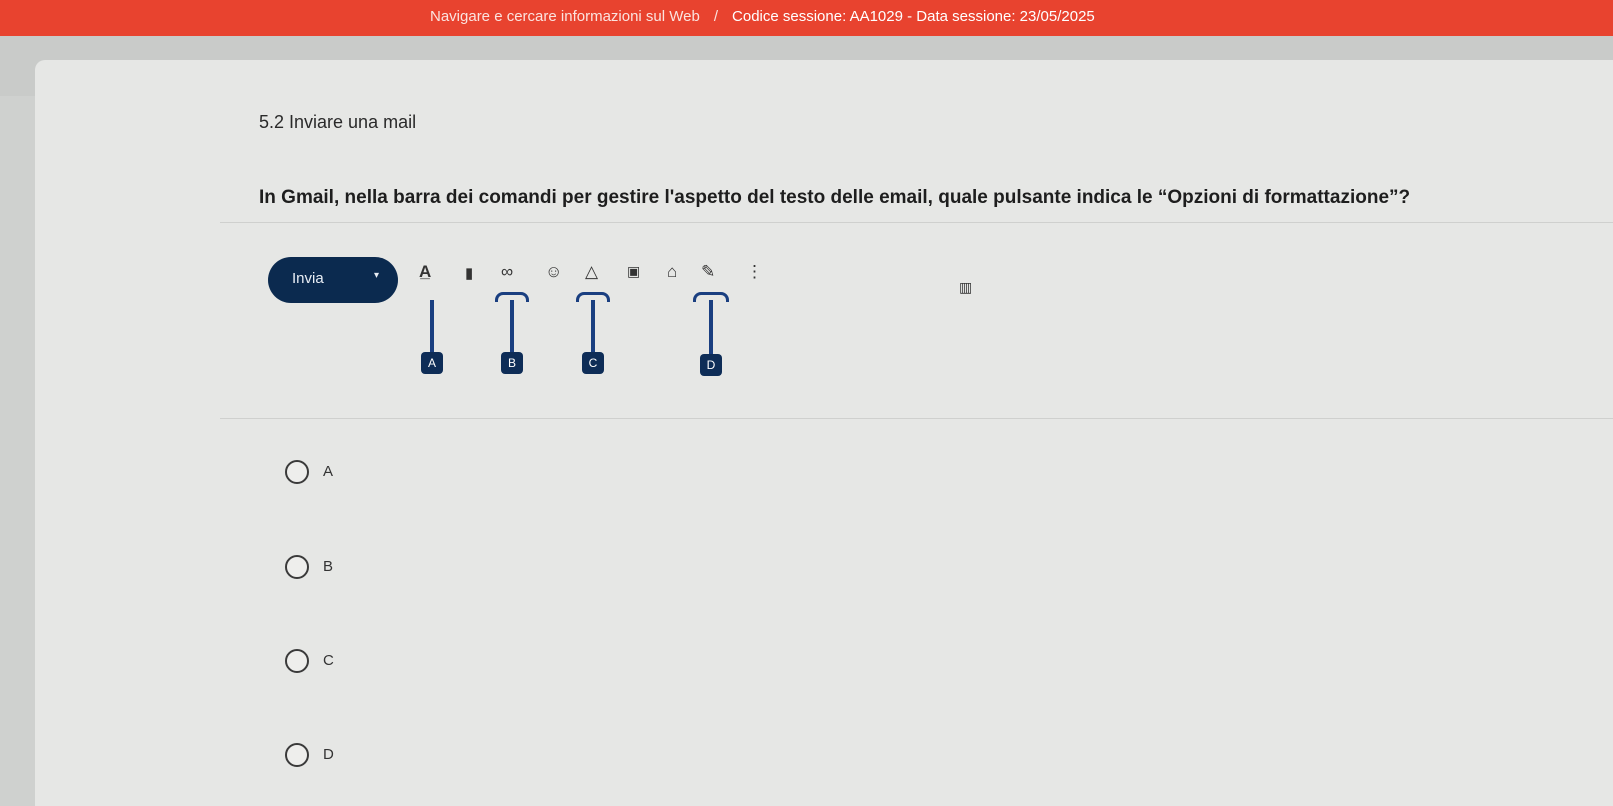 The height and width of the screenshot is (806, 1613). Describe the element at coordinates (916, 418) in the screenshot. I see `divider-bottom` at that location.